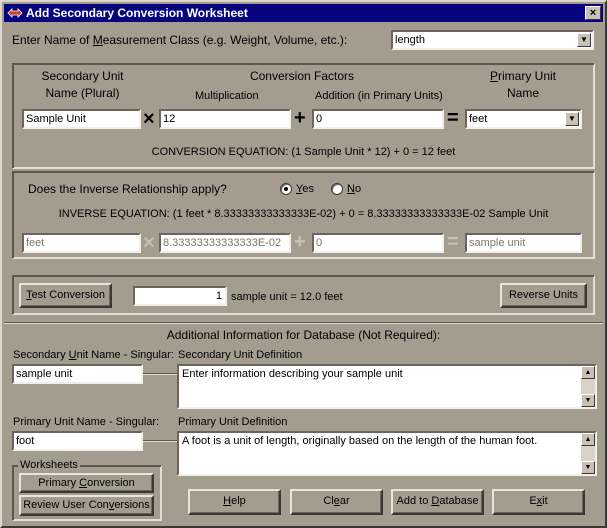 This screenshot has height=528, width=607. What do you see at coordinates (410, 40) in the screenshot?
I see `measurement-class-value: length` at bounding box center [410, 40].